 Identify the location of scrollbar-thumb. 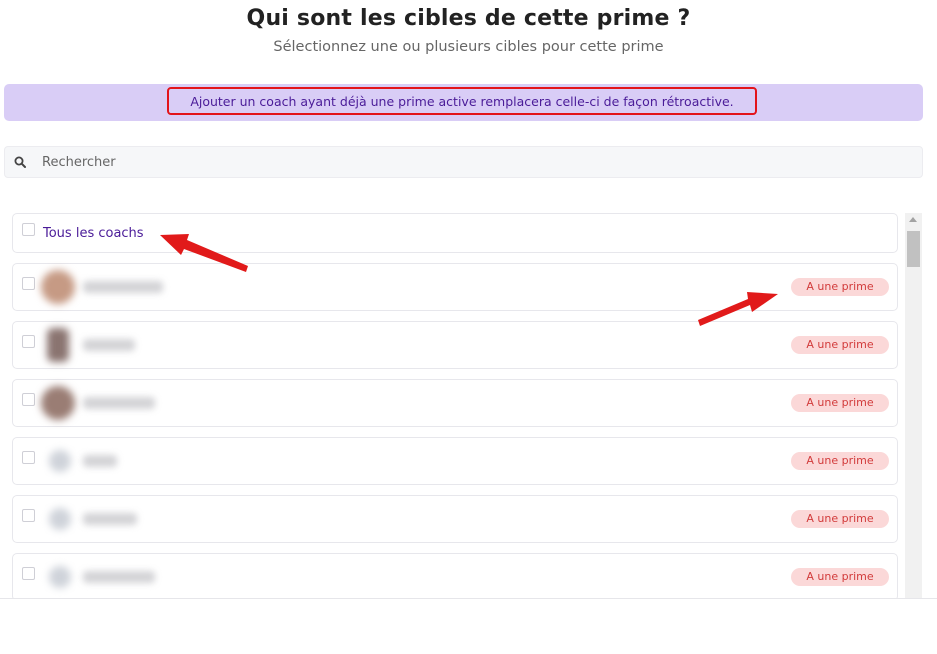
(913, 249).